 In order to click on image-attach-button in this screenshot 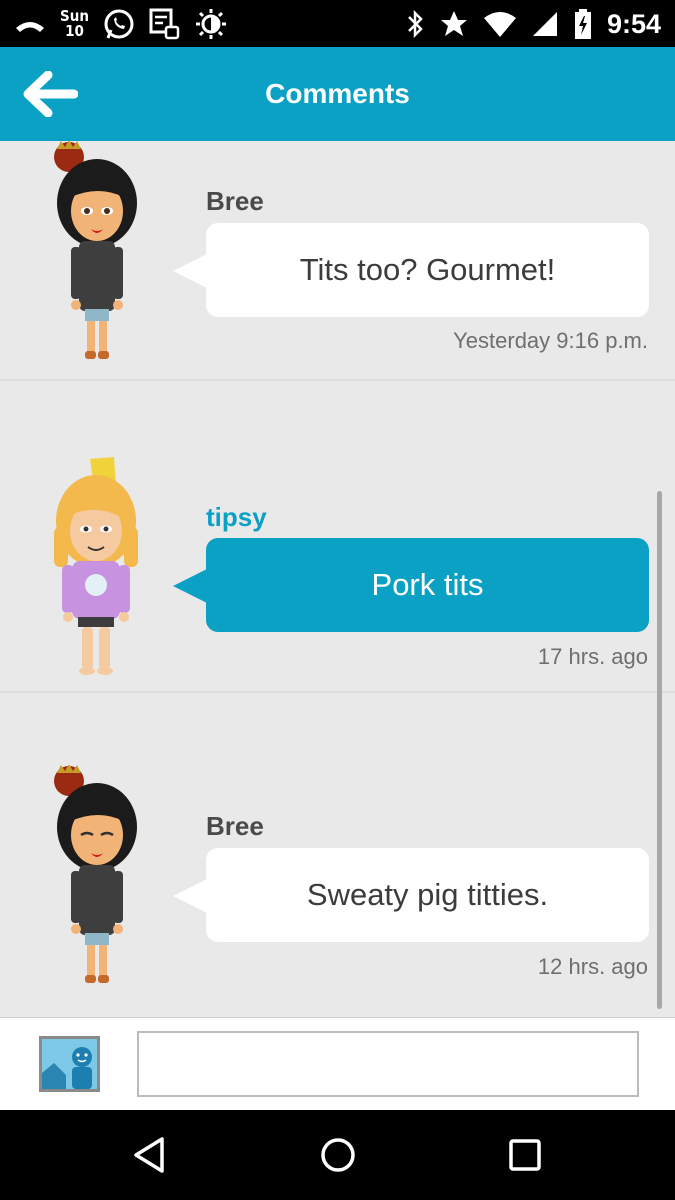, I will do `click(69, 1064)`.